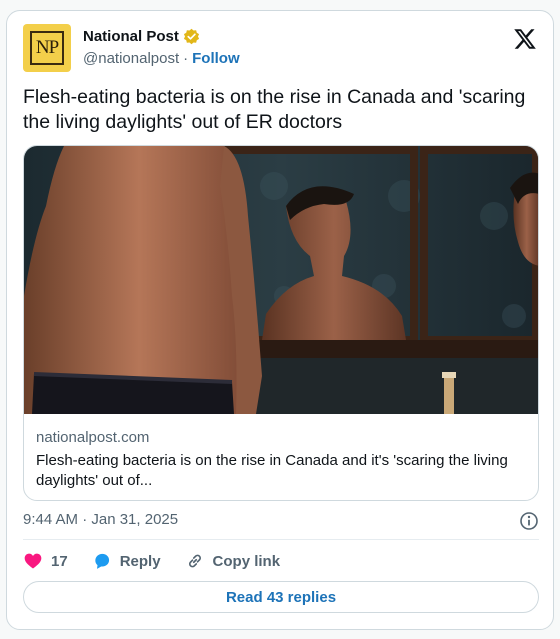  Describe the element at coordinates (194, 561) in the screenshot. I see `copy-link-icon` at that location.